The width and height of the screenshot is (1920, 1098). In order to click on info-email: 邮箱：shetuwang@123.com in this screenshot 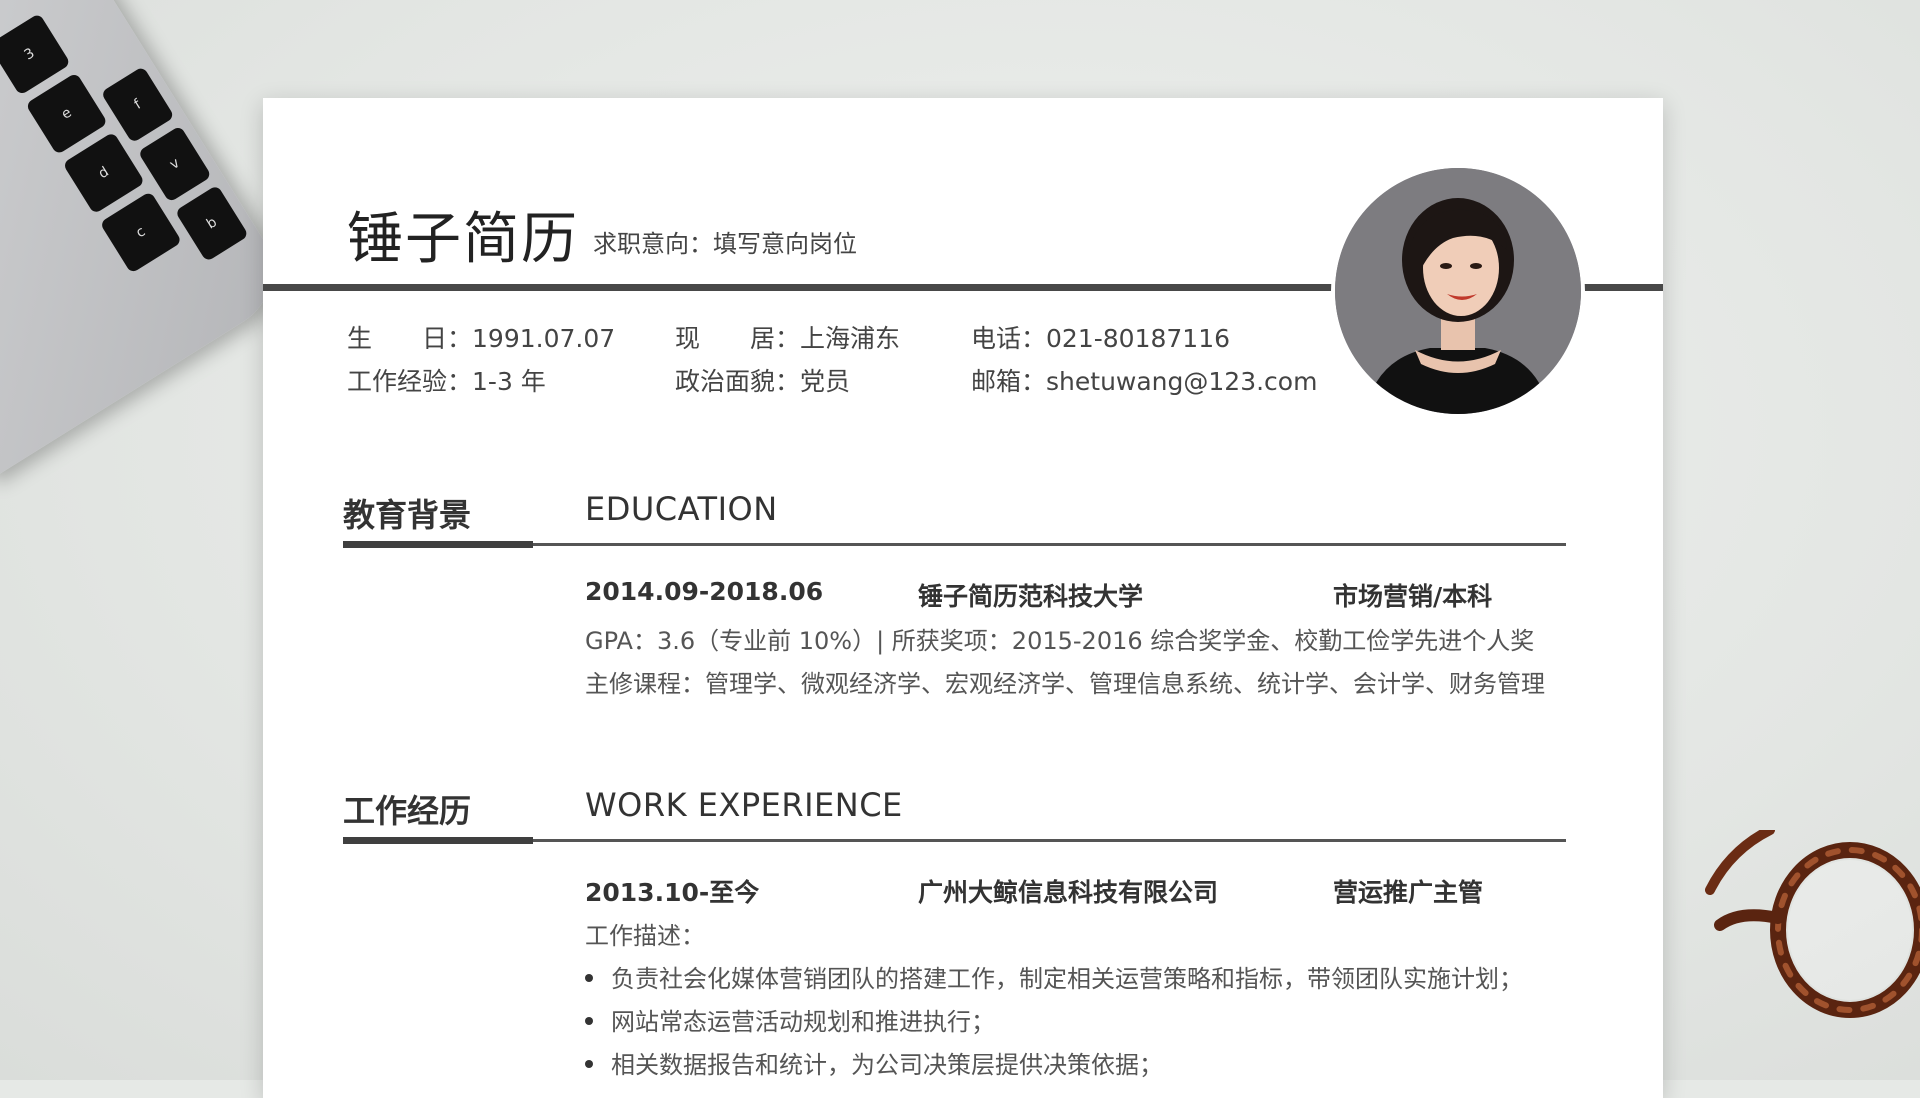, I will do `click(1144, 380)`.